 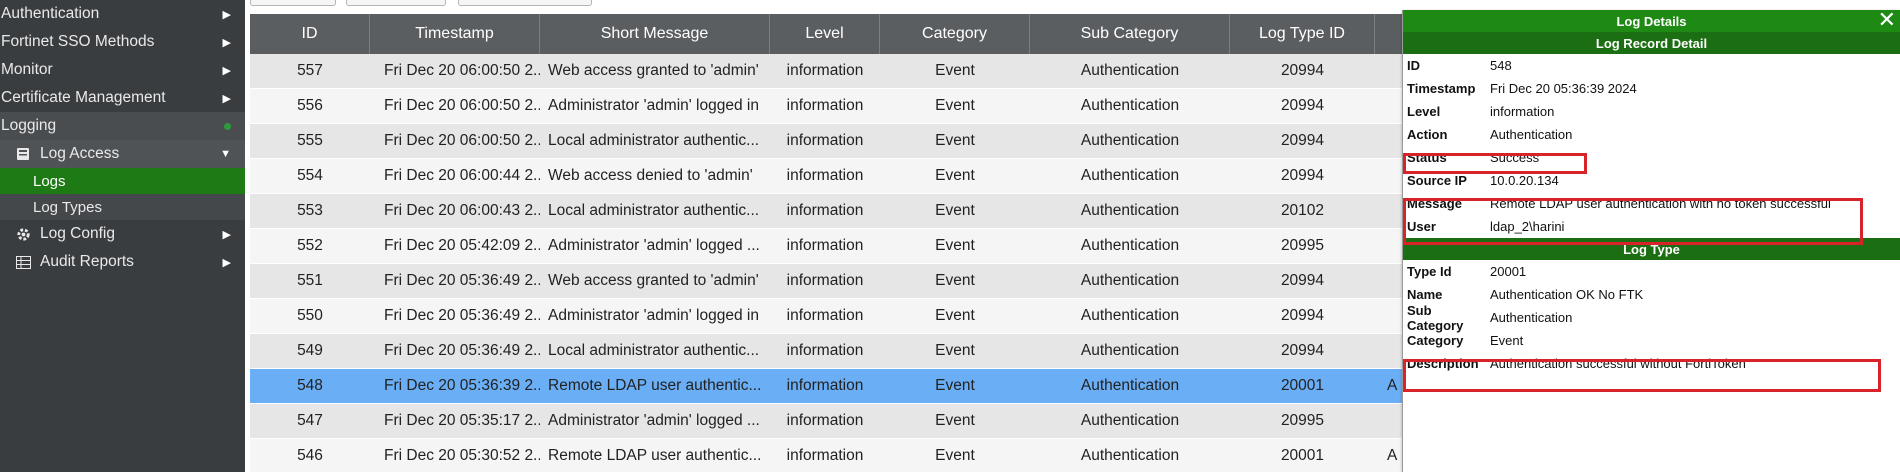 What do you see at coordinates (78, 41) in the screenshot?
I see `sidebar-item-label: Fortinet SSO Methods` at bounding box center [78, 41].